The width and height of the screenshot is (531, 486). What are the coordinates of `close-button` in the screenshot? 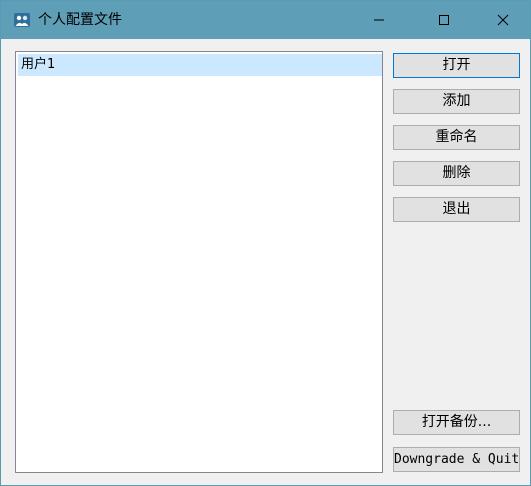 It's located at (503, 20).